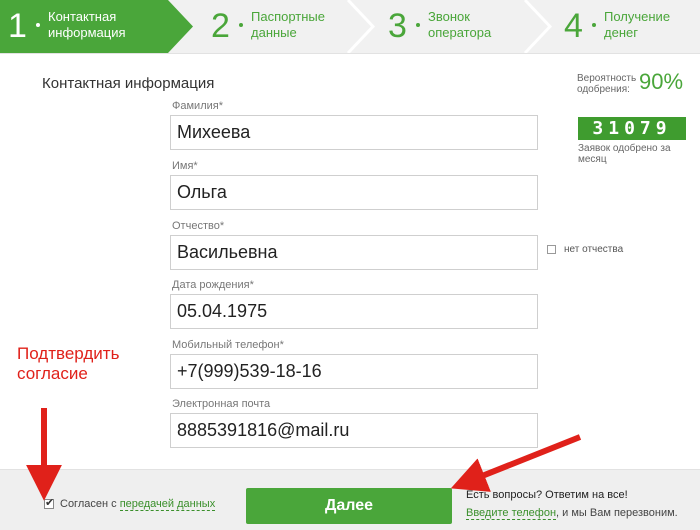 This screenshot has height=530, width=700. Describe the element at coordinates (624, 154) in the screenshot. I see `approved-counter-label: Заявок одобрено за месяц` at that location.